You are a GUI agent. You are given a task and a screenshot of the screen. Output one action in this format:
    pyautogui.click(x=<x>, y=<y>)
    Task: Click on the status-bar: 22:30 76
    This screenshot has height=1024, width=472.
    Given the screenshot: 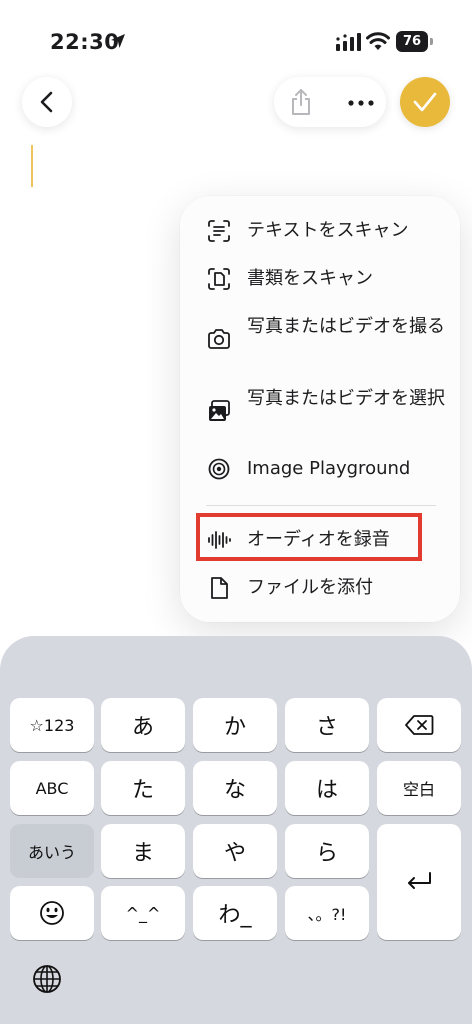 What is the action you would take?
    pyautogui.click(x=236, y=44)
    